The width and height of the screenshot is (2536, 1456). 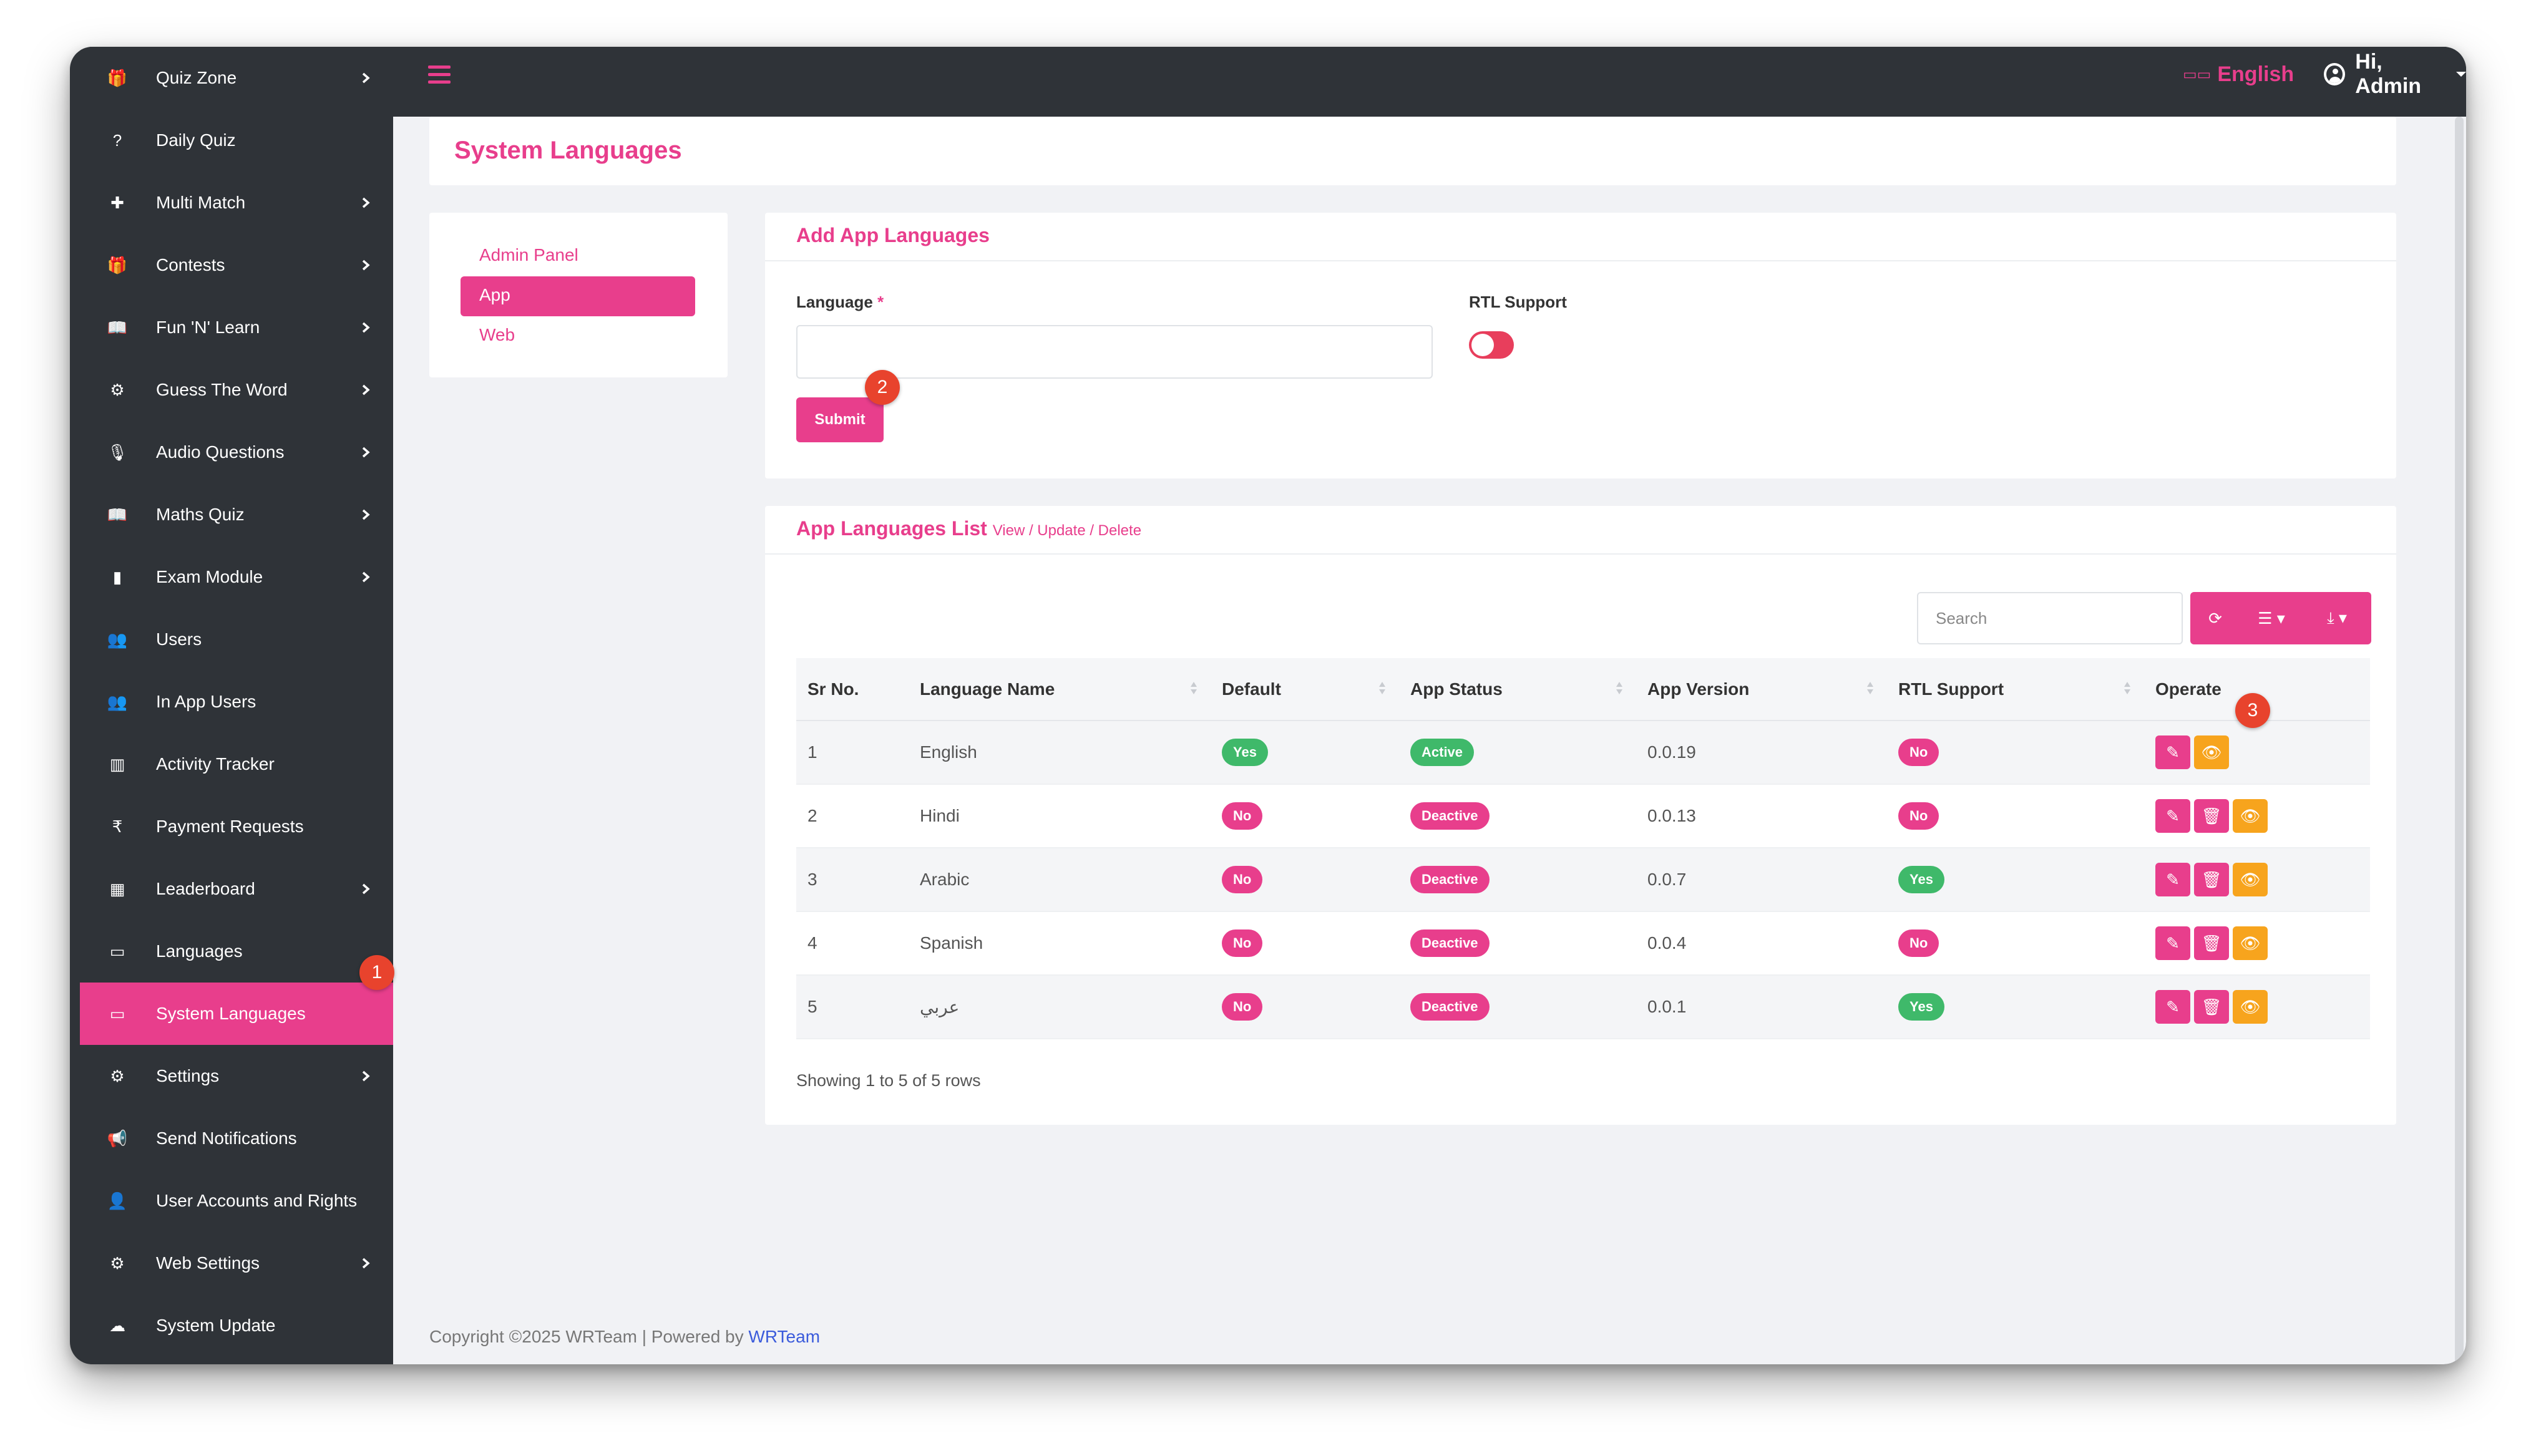 I want to click on cell-language-name: English, so click(x=1060, y=753).